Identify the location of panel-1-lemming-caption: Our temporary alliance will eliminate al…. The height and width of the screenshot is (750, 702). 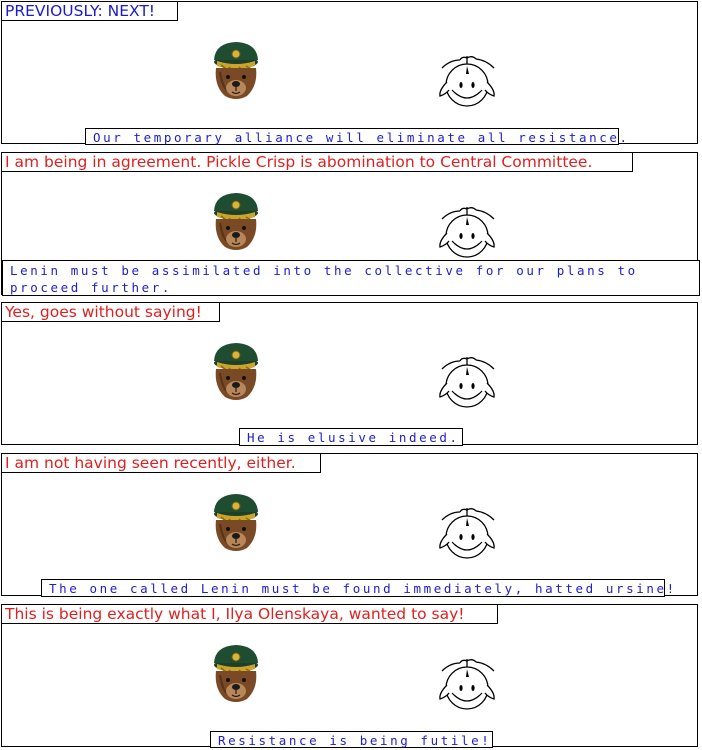
(356, 136).